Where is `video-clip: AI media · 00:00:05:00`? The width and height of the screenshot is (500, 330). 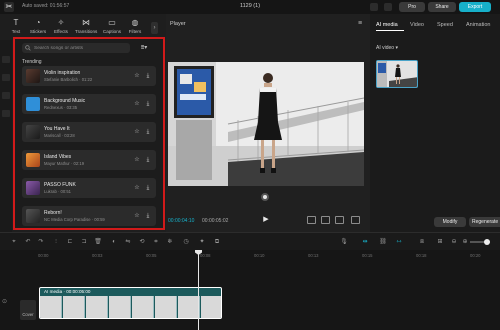
video-clip: AI media · 00:00:05:00 is located at coordinates (130, 303).